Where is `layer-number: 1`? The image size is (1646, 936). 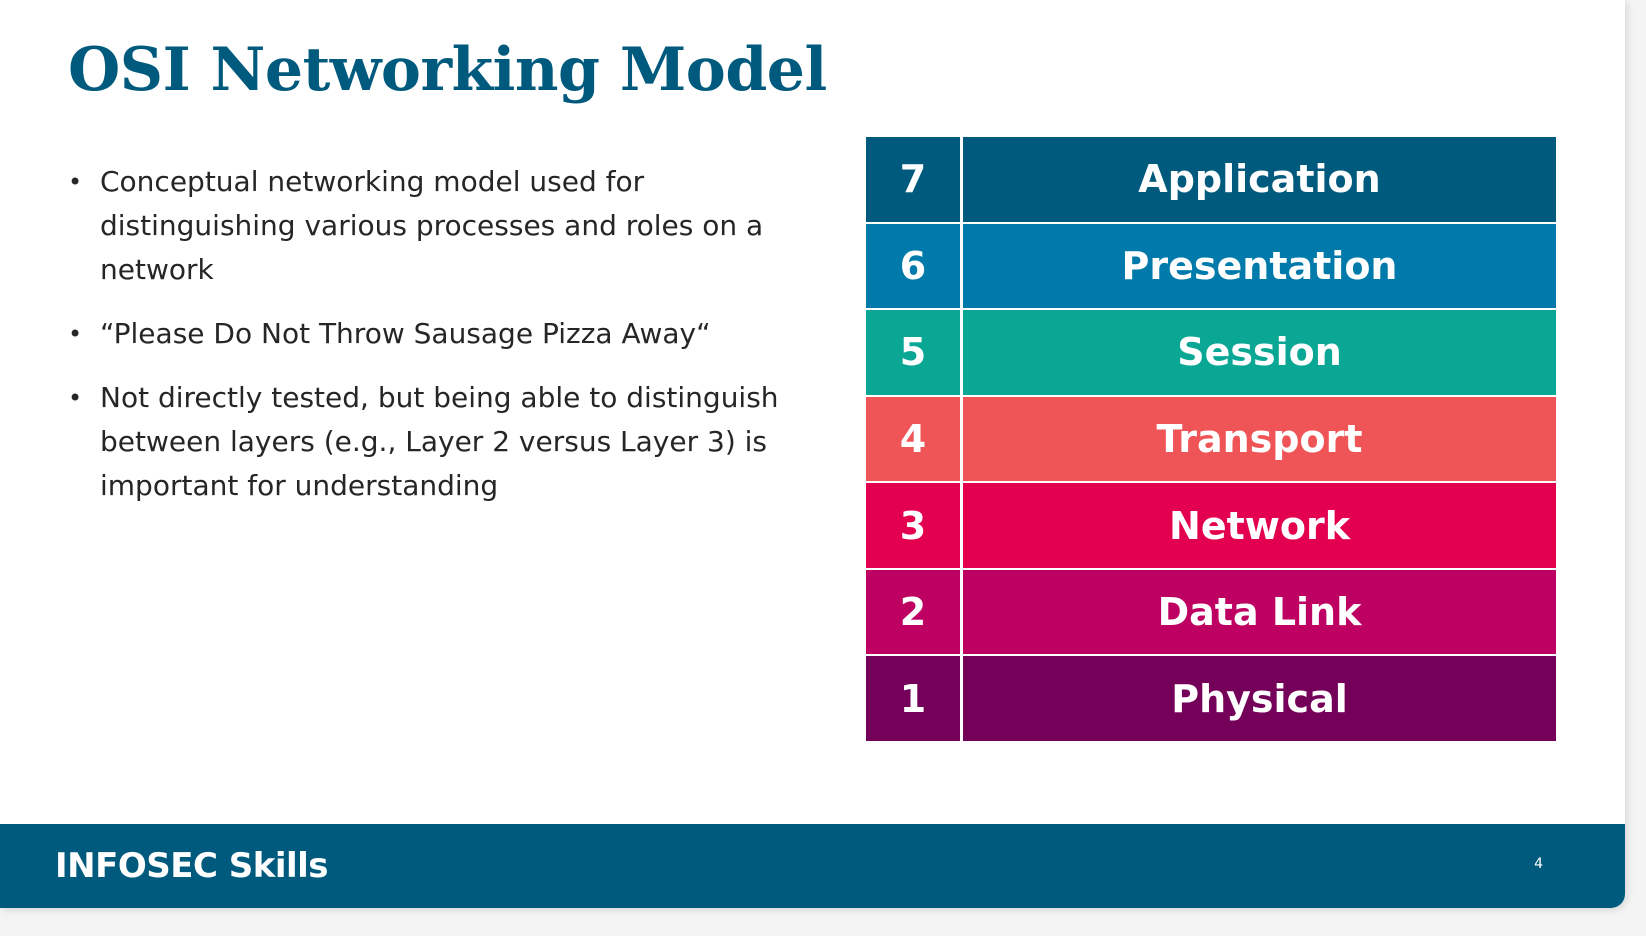
layer-number: 1 is located at coordinates (914, 699).